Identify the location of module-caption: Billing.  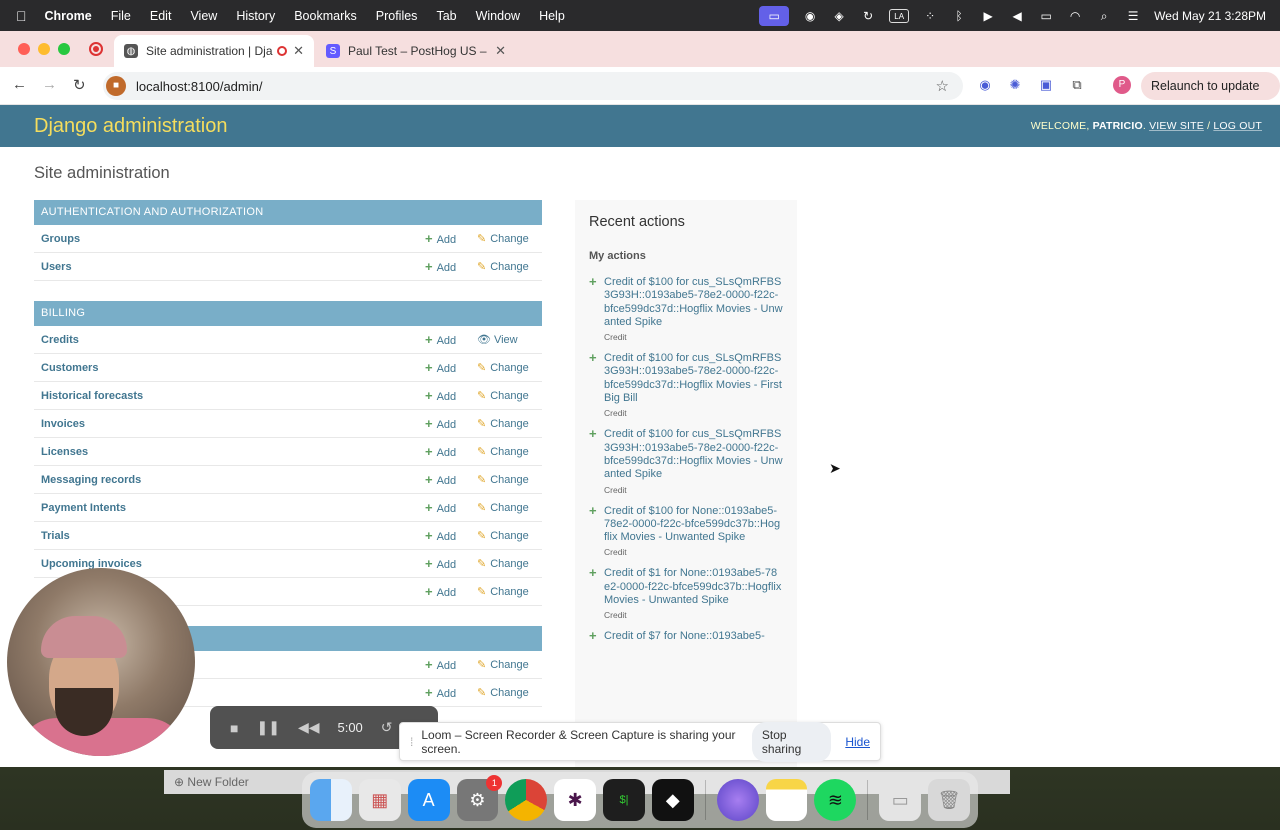
(288, 313).